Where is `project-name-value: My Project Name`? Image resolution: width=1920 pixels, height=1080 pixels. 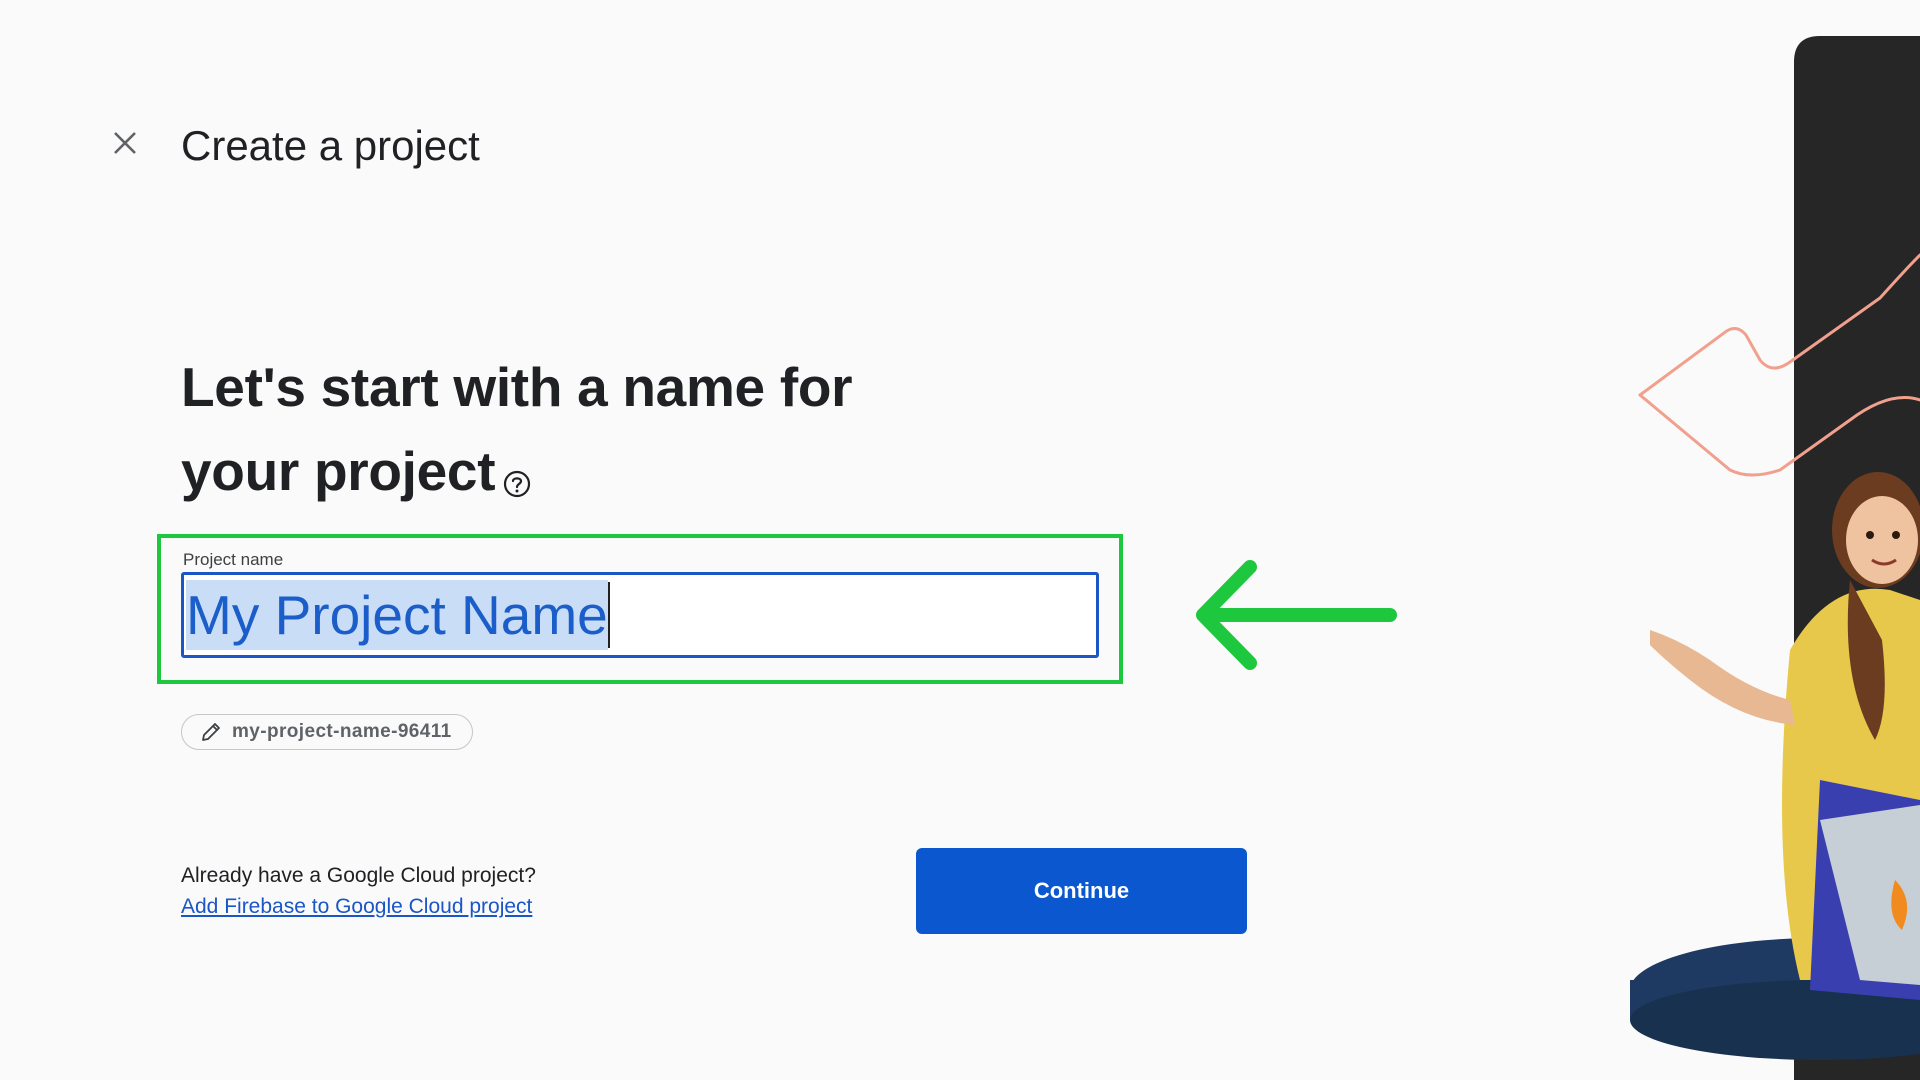
project-name-value: My Project Name is located at coordinates (397, 615).